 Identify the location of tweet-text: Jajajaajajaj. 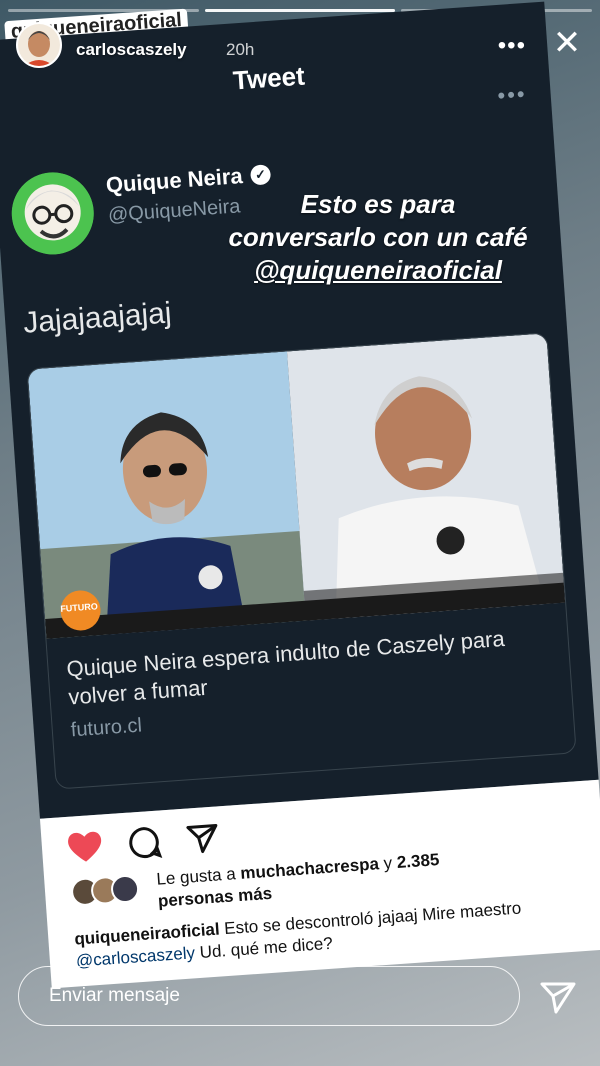
(97, 318).